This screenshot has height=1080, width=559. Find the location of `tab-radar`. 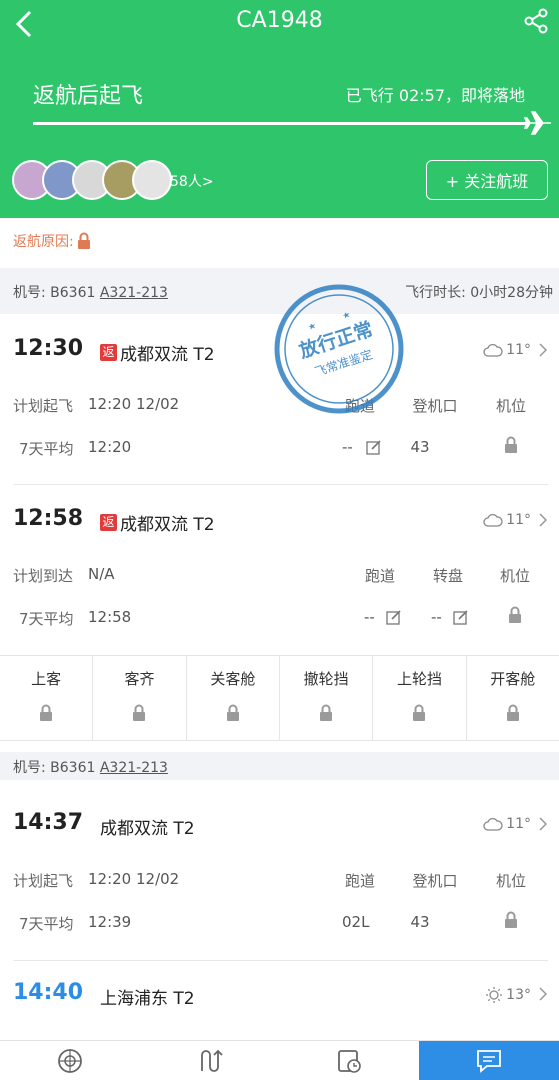

tab-radar is located at coordinates (70, 1060).